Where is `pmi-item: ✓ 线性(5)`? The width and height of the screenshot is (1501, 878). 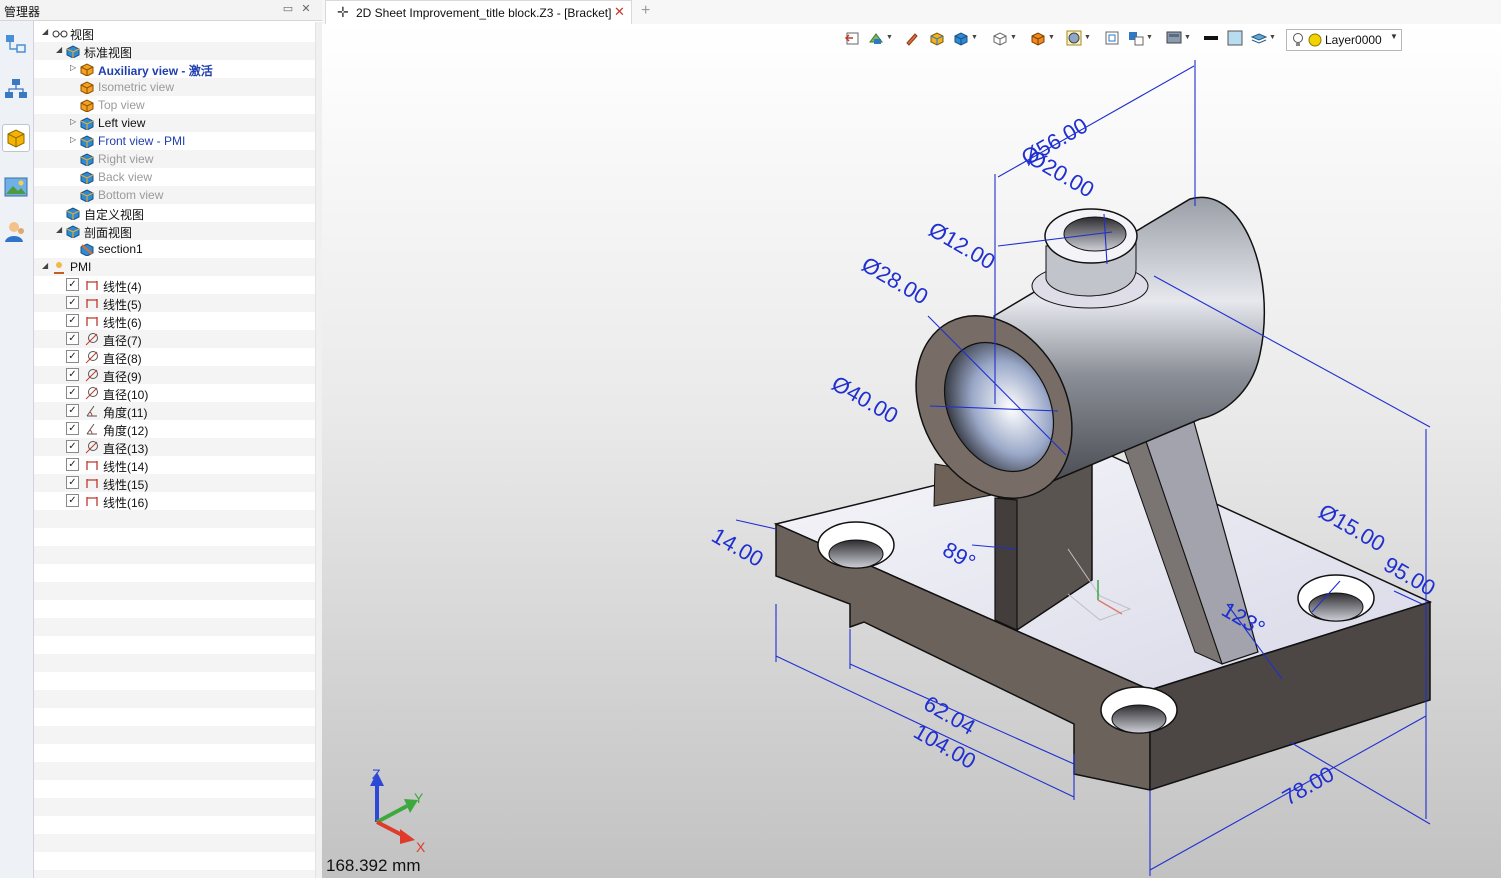 pmi-item: ✓ 线性(5) is located at coordinates (174, 303).